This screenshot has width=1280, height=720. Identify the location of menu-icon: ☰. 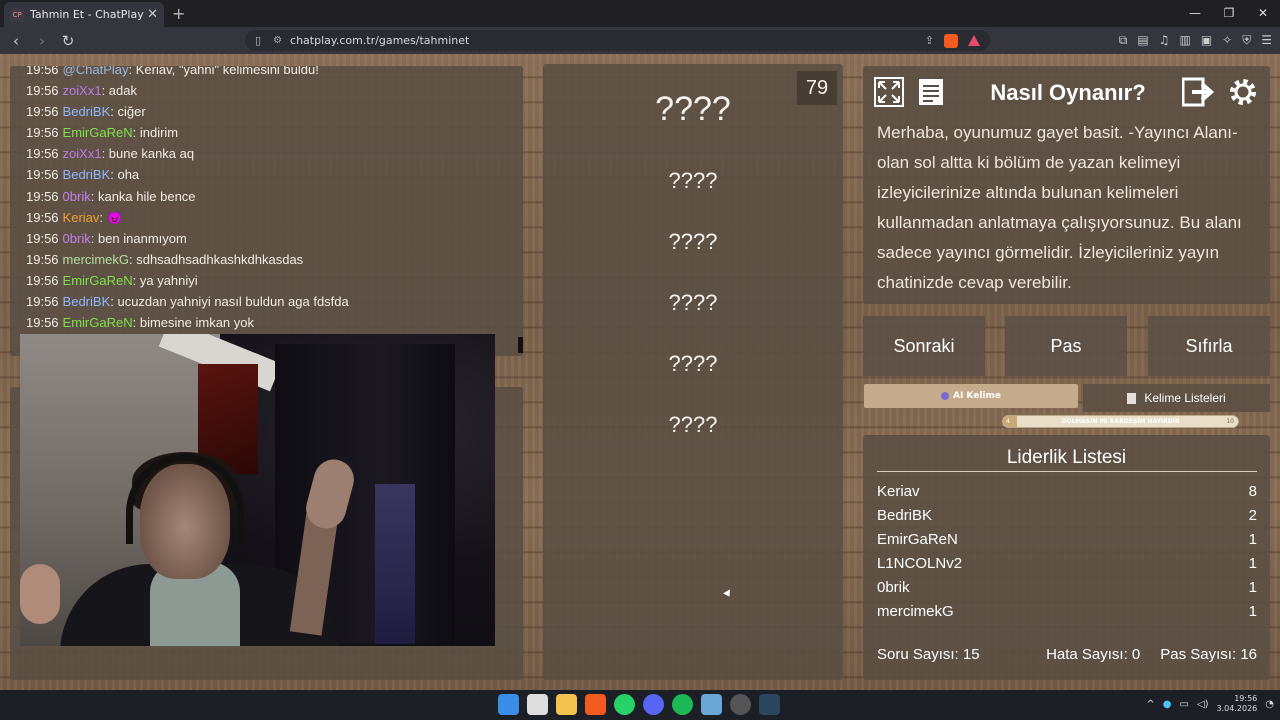
(1266, 40).